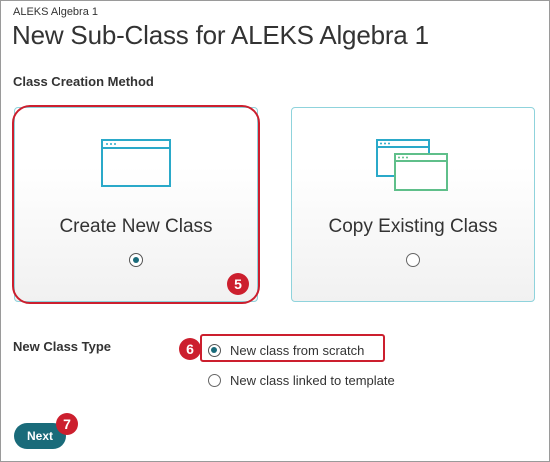 The image size is (550, 462). Describe the element at coordinates (136, 260) in the screenshot. I see `create-new-class-radio` at that location.